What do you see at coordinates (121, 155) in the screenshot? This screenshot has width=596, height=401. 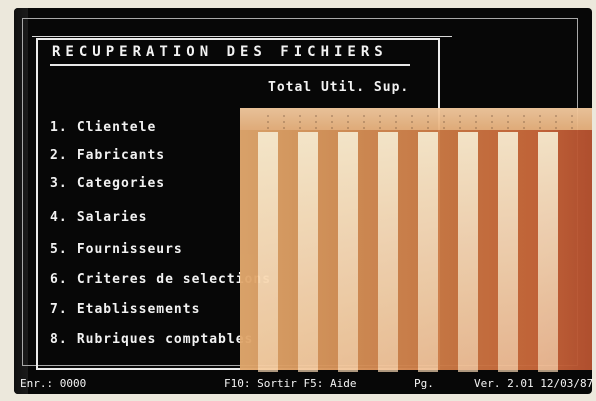 I see `menu-item-label: Fabricants` at bounding box center [121, 155].